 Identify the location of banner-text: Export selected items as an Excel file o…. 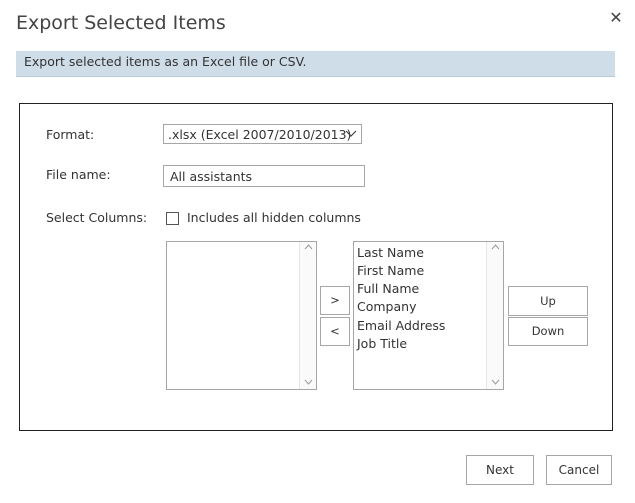
(165, 61).